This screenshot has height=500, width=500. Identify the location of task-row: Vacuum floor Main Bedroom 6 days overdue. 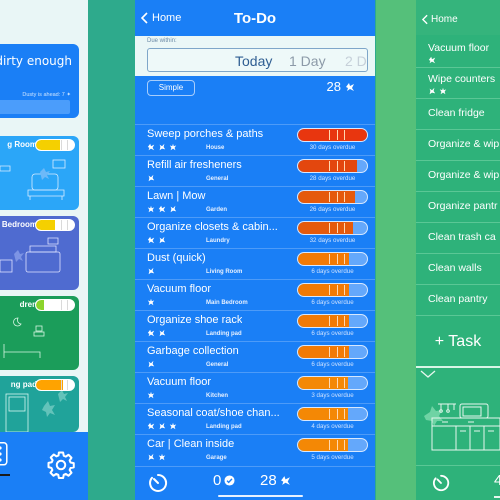
(255, 294).